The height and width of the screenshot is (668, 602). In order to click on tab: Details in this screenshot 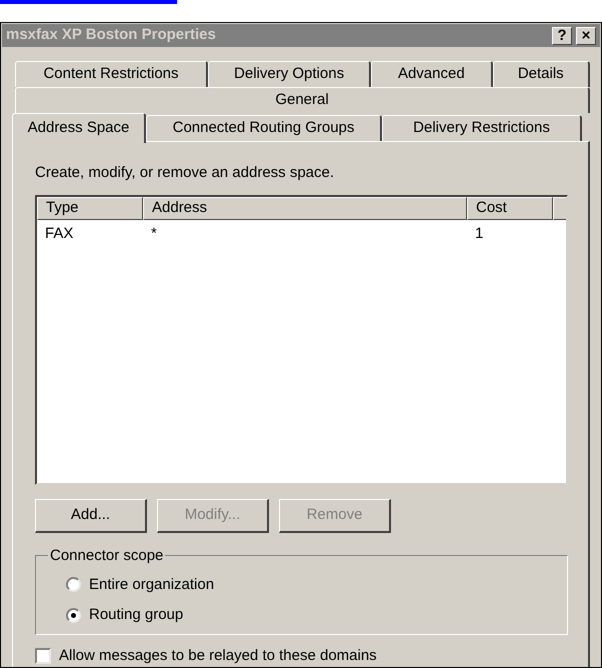, I will do `click(541, 74)`.